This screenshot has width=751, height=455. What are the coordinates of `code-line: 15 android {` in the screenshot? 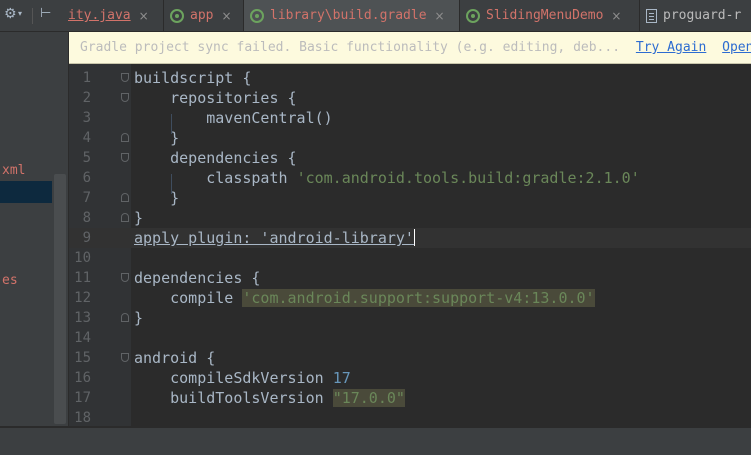 It's located at (410, 358).